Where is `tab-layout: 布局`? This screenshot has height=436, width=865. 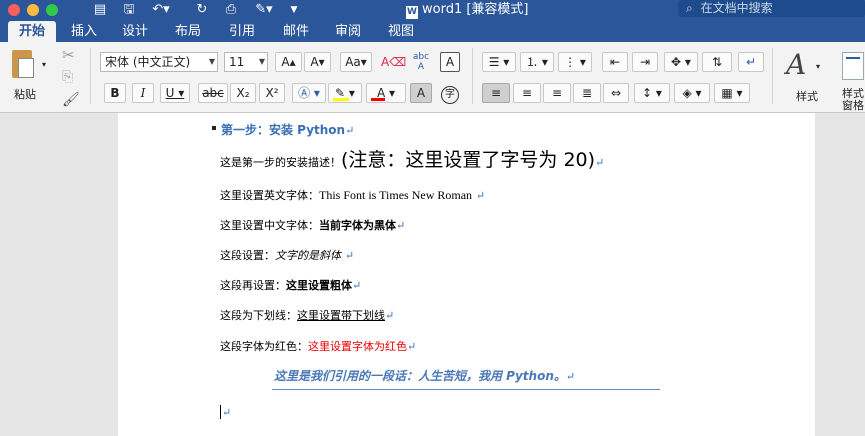
tab-layout: 布局 is located at coordinates (188, 31).